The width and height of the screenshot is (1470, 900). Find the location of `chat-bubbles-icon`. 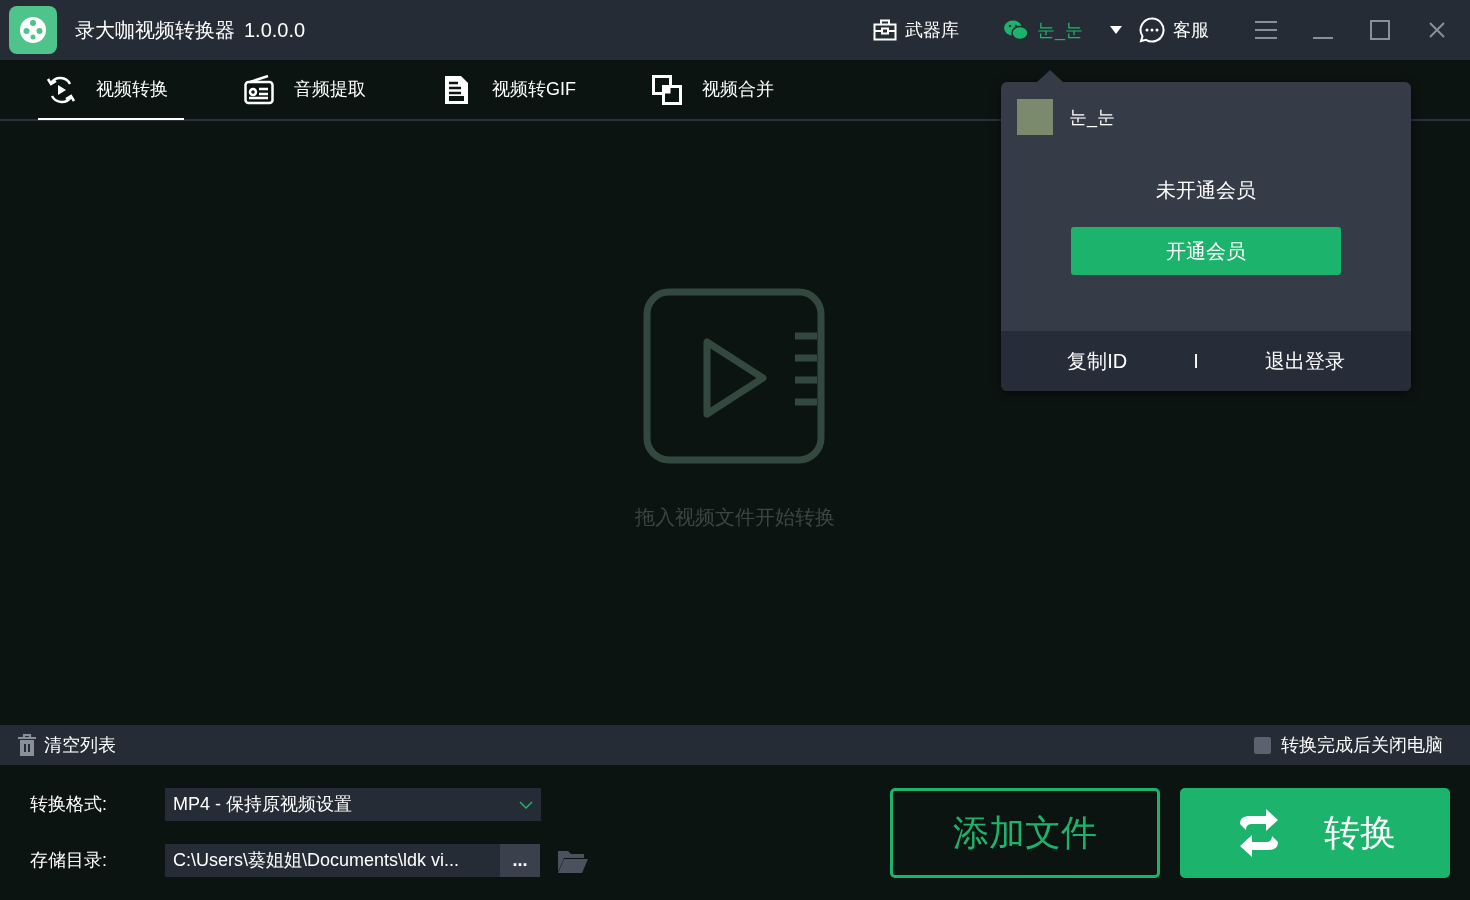

chat-bubbles-icon is located at coordinates (1016, 30).